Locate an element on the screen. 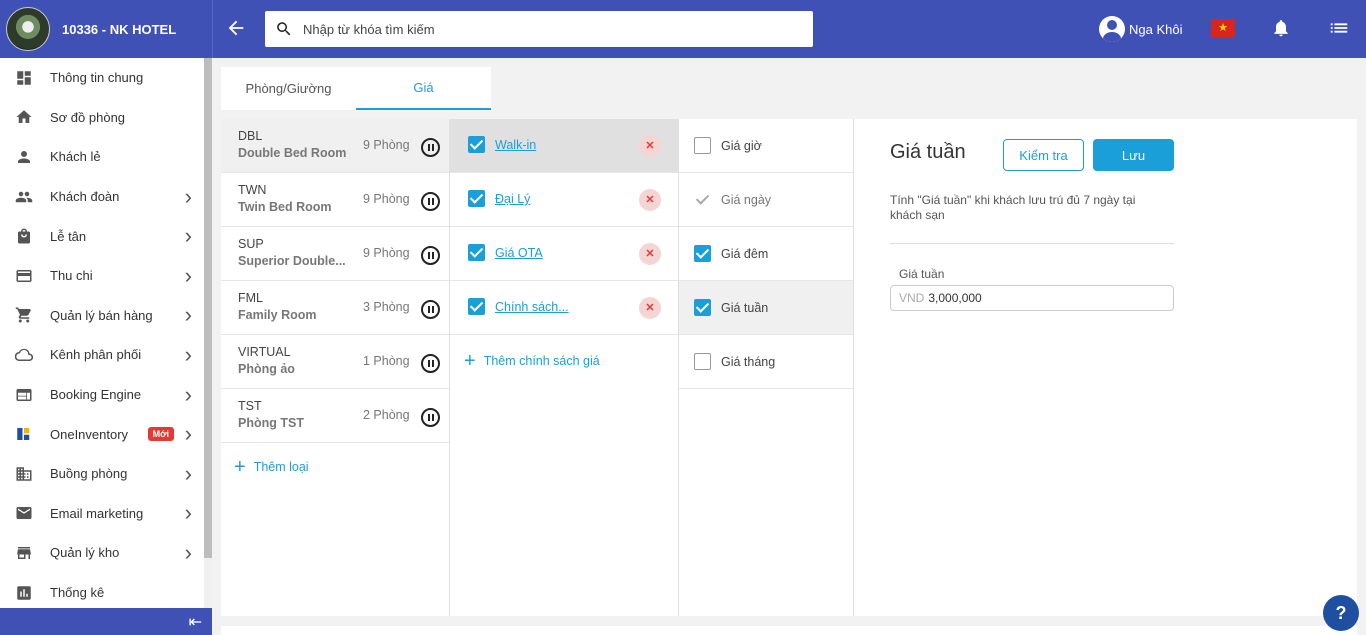 This screenshot has width=1366, height=635. back-button is located at coordinates (237, 29).